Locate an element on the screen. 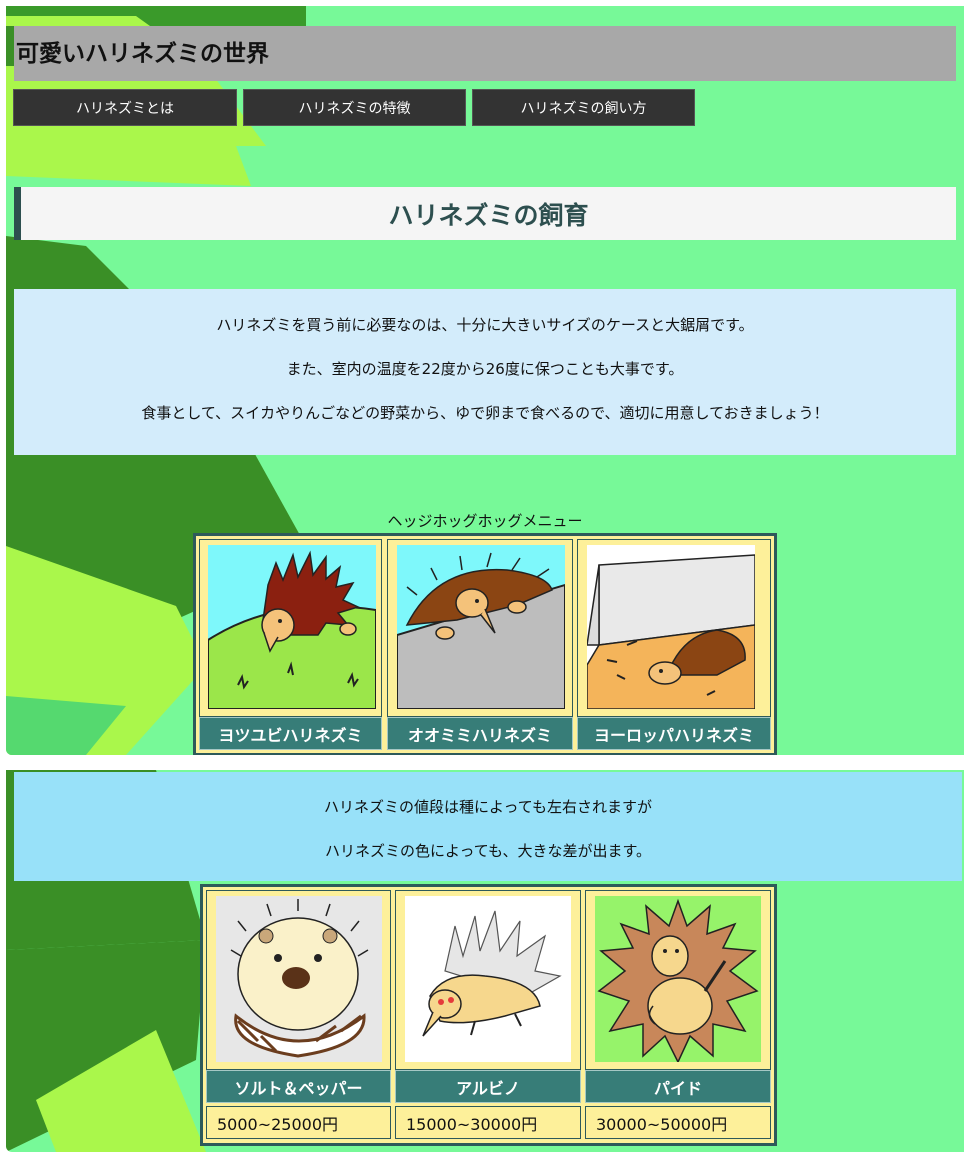 Image resolution: width=976 pixels, height=1172 pixels. pied-hedgehog-icon is located at coordinates (678, 979).